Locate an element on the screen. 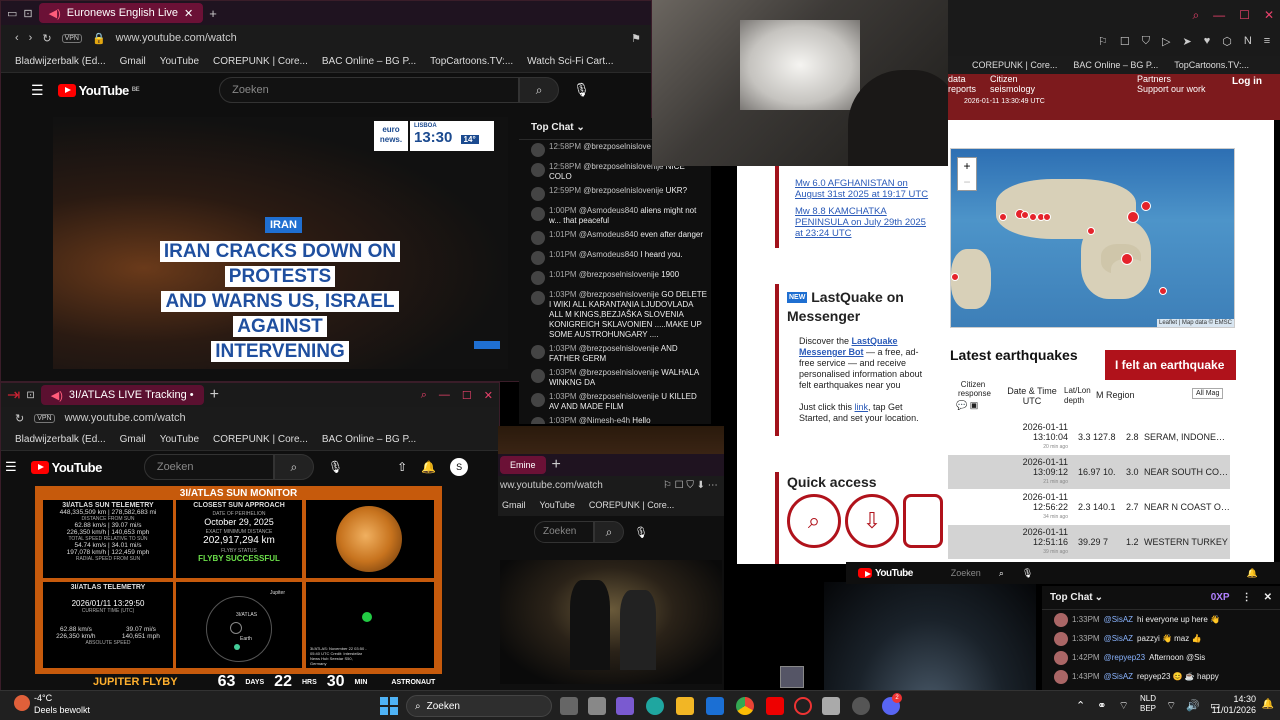 The width and height of the screenshot is (1280, 720). task-view-icon is located at coordinates (569, 706).